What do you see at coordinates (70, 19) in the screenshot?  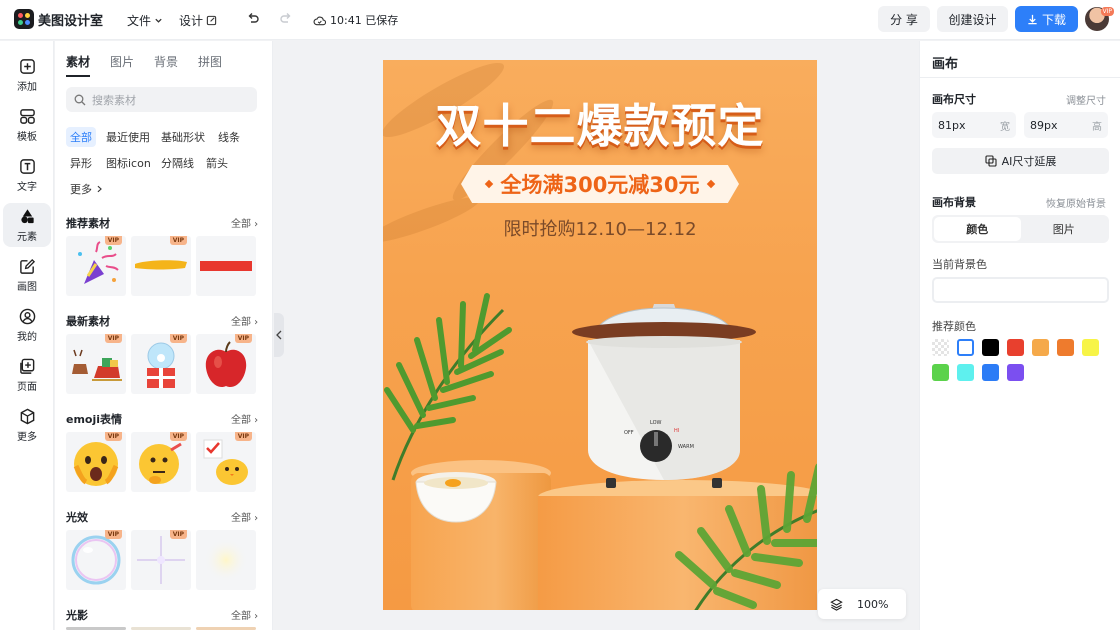 I see `app-brand: 美图设计室` at bounding box center [70, 19].